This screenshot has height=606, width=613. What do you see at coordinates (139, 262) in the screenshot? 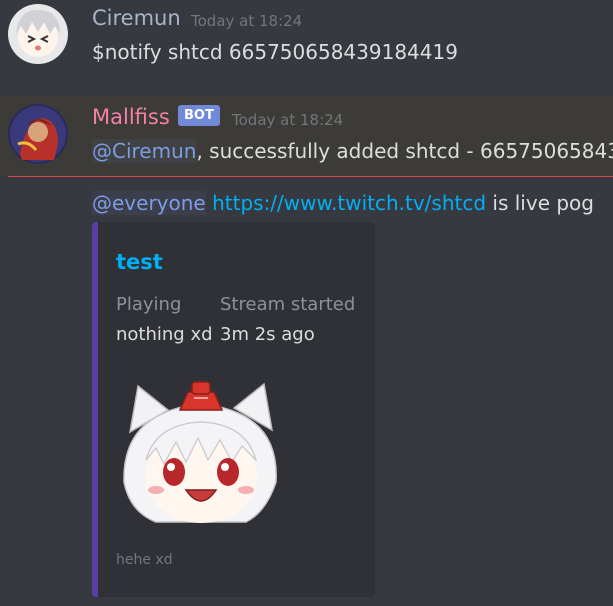
I see `embed-title: test` at bounding box center [139, 262].